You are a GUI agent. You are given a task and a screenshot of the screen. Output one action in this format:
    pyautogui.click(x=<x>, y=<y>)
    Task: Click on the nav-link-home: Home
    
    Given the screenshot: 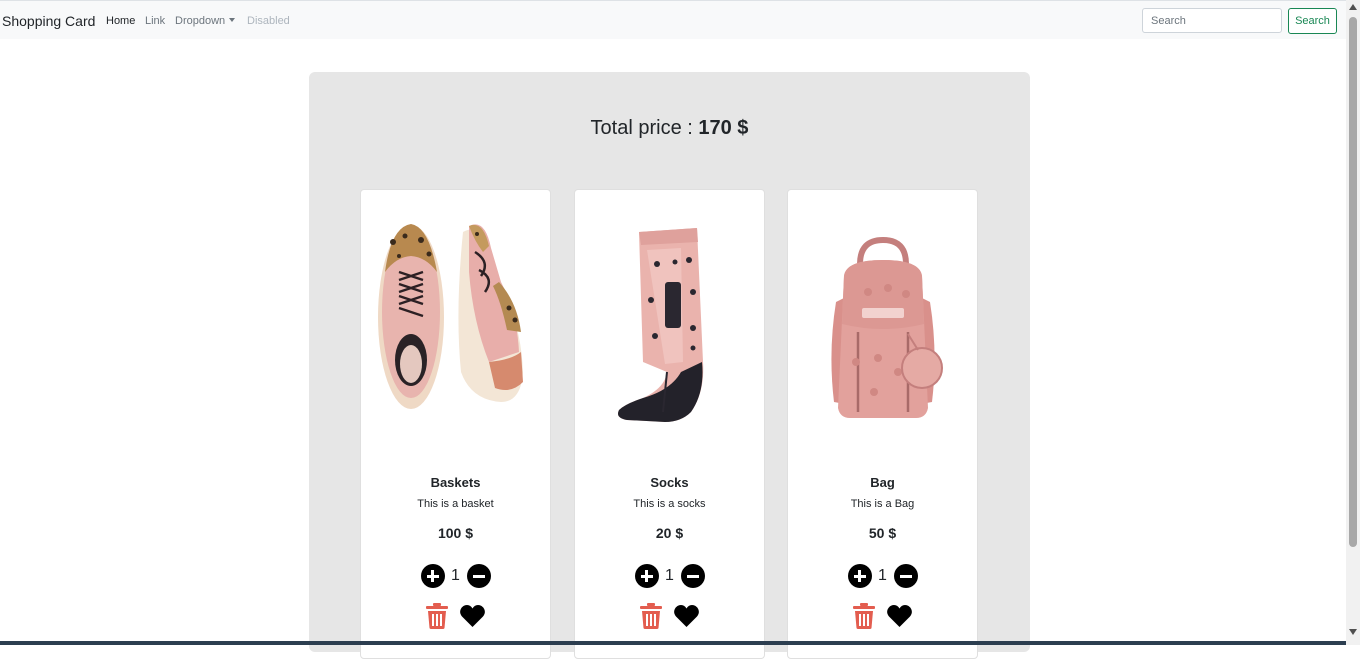 What is the action you would take?
    pyautogui.click(x=120, y=21)
    